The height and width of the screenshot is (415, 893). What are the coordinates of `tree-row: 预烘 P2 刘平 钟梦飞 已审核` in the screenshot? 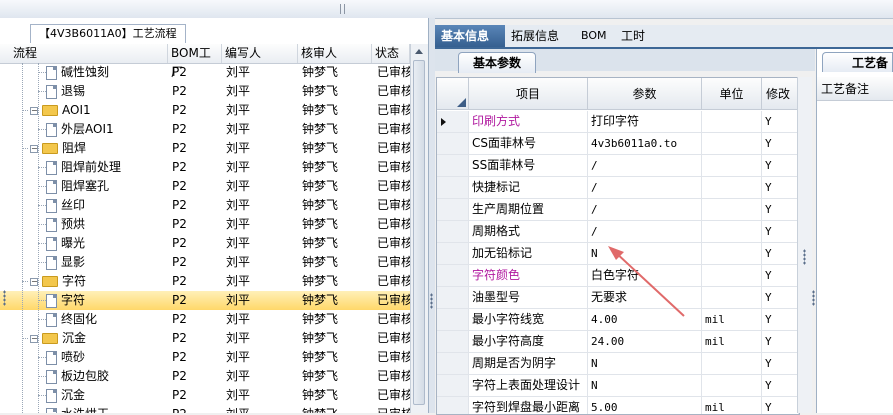 It's located at (205, 224).